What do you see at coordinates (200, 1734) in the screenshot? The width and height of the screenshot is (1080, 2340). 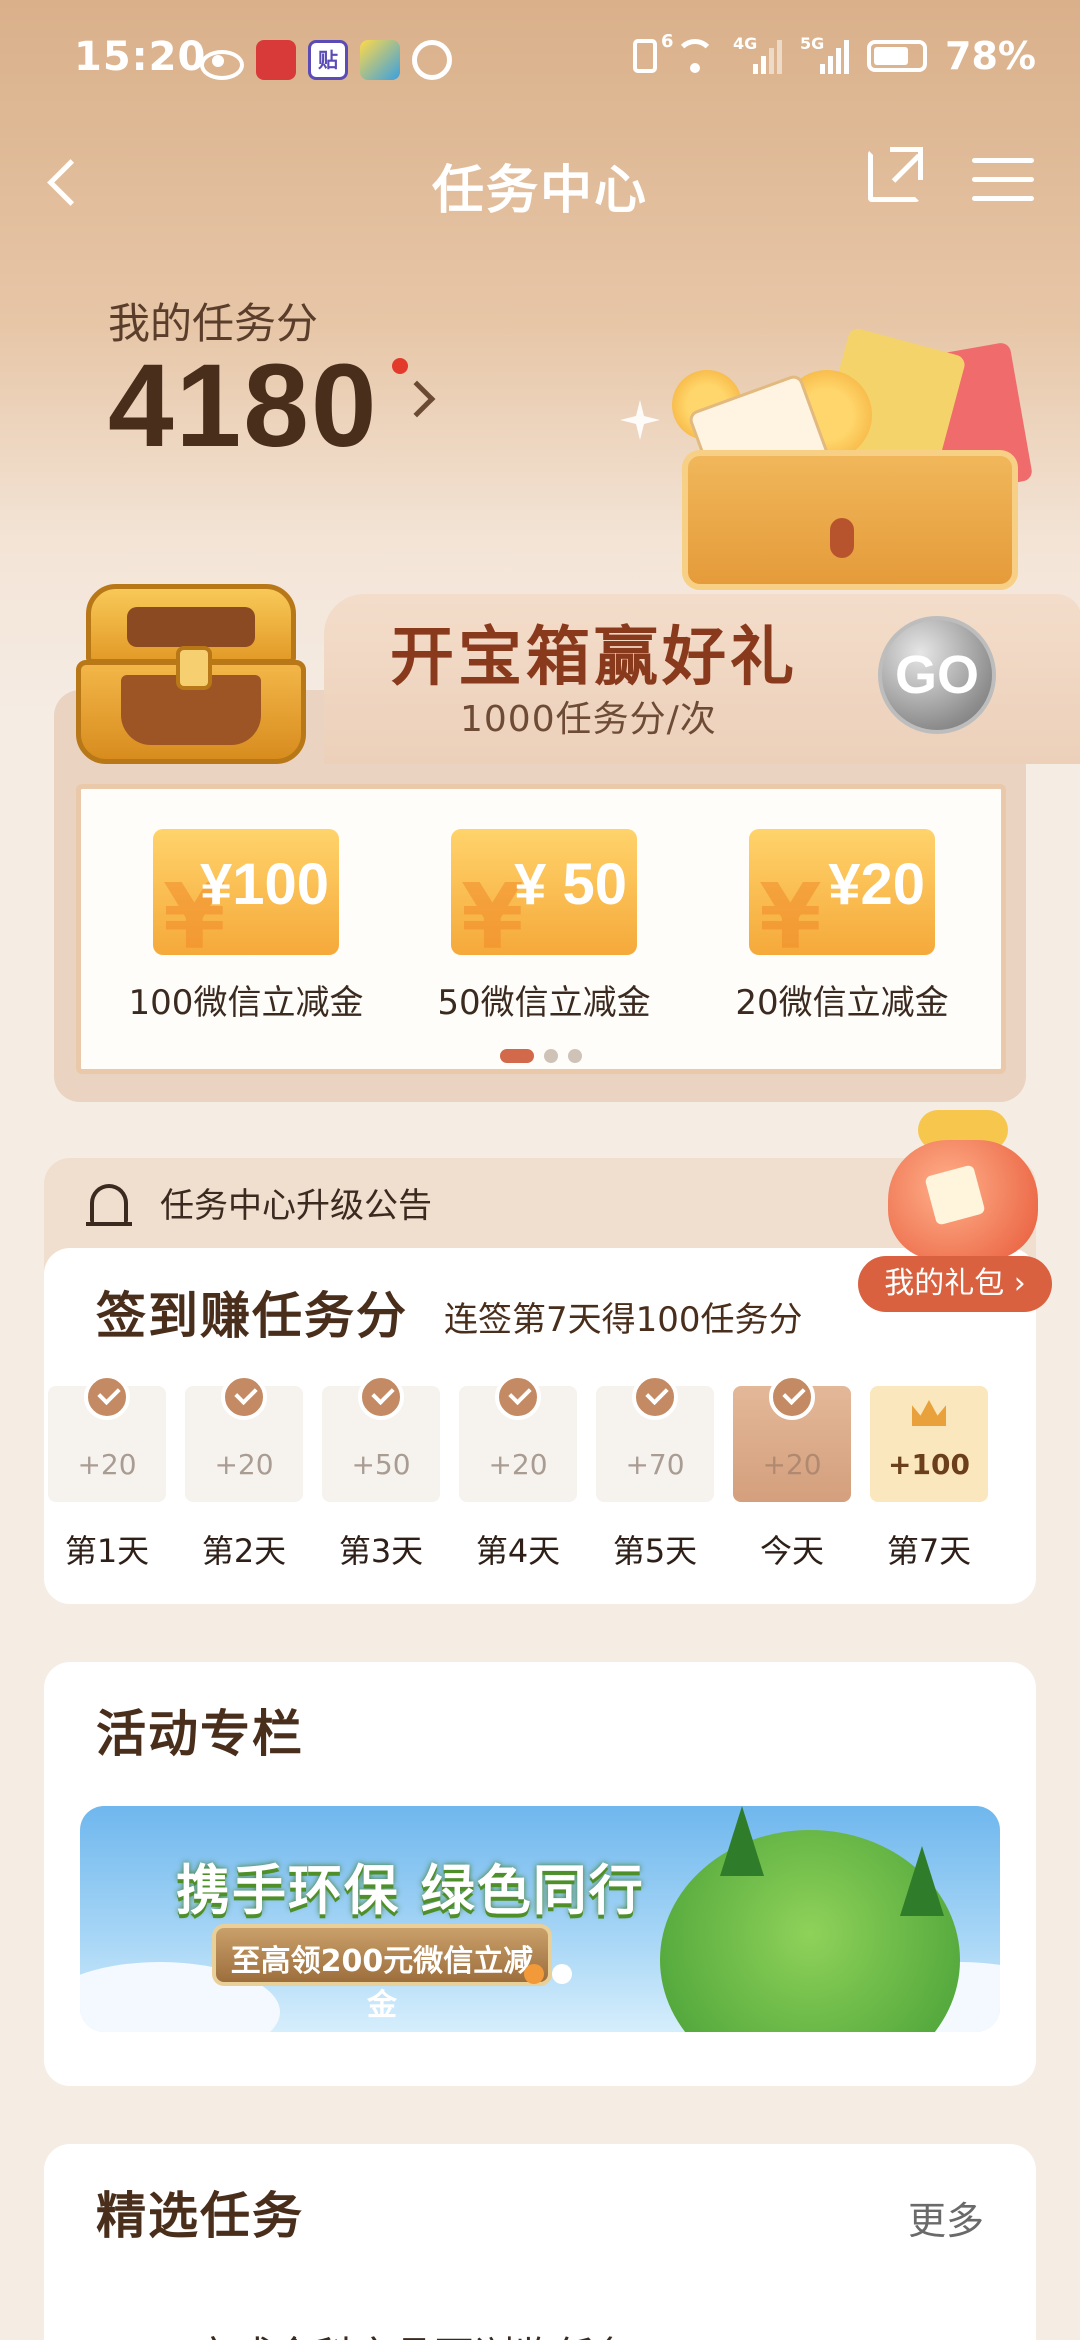 I see `activity-title: 活动专栏` at bounding box center [200, 1734].